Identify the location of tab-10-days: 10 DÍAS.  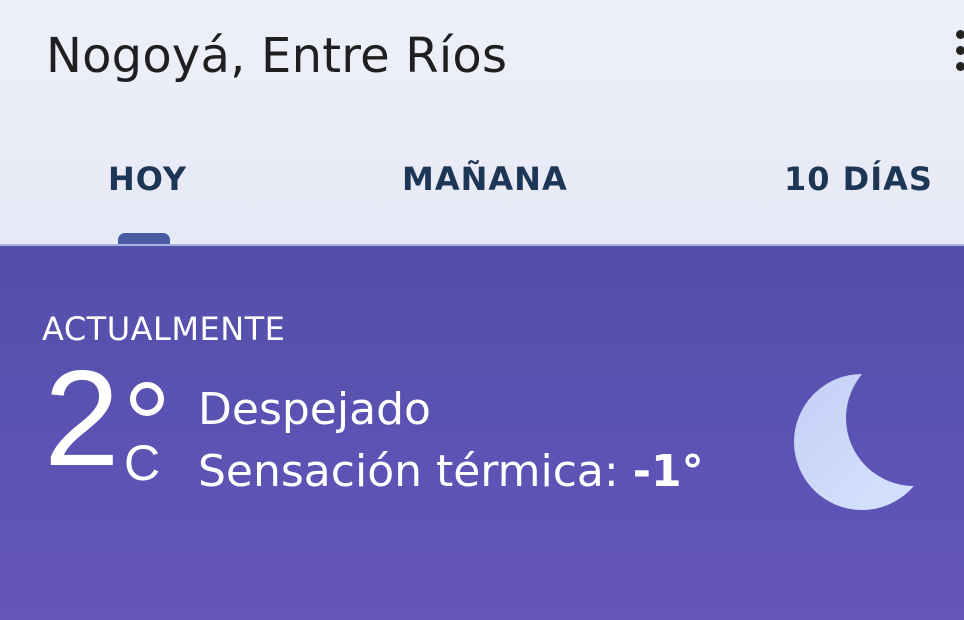
(858, 179).